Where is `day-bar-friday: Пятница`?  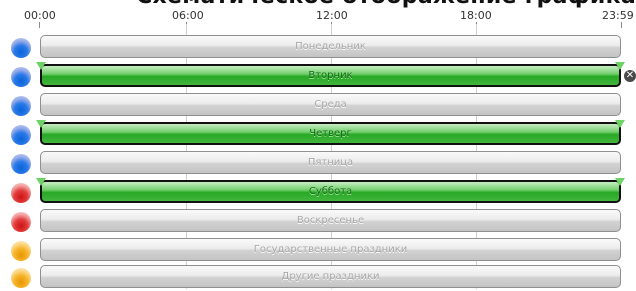
day-bar-friday: Пятница is located at coordinates (330, 162).